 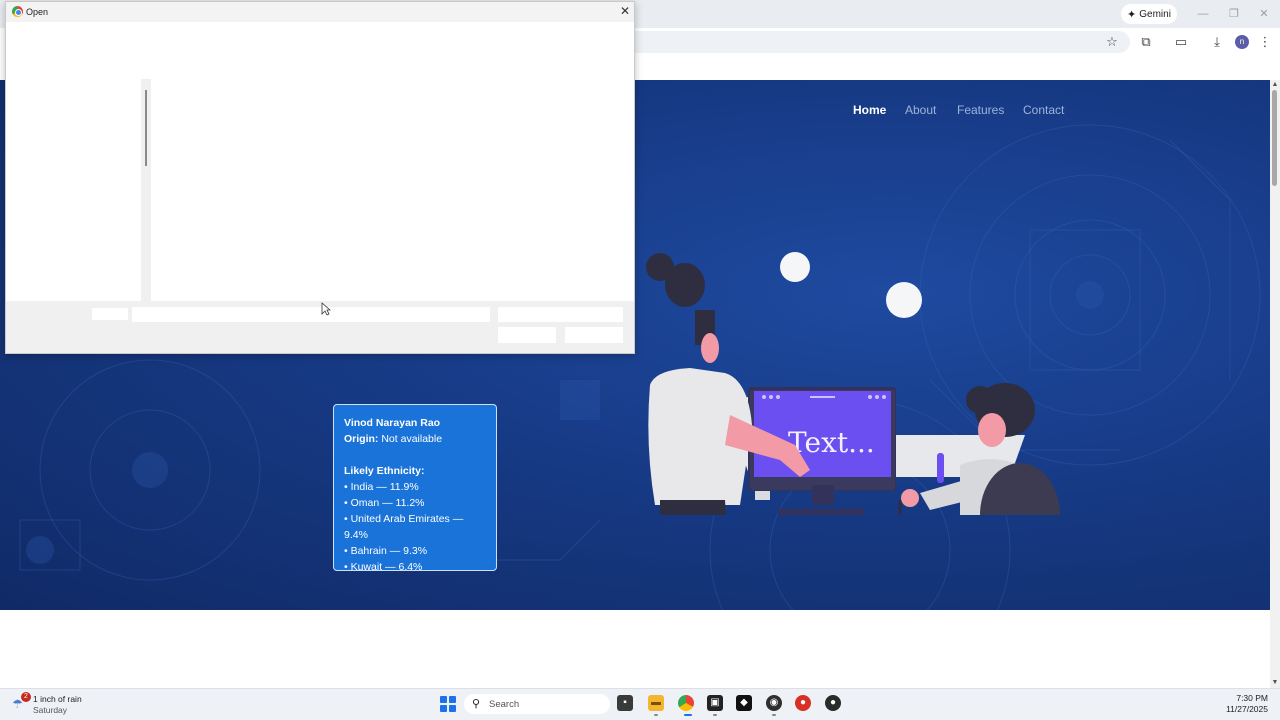 I want to click on taskbar, so click(x=640, y=704).